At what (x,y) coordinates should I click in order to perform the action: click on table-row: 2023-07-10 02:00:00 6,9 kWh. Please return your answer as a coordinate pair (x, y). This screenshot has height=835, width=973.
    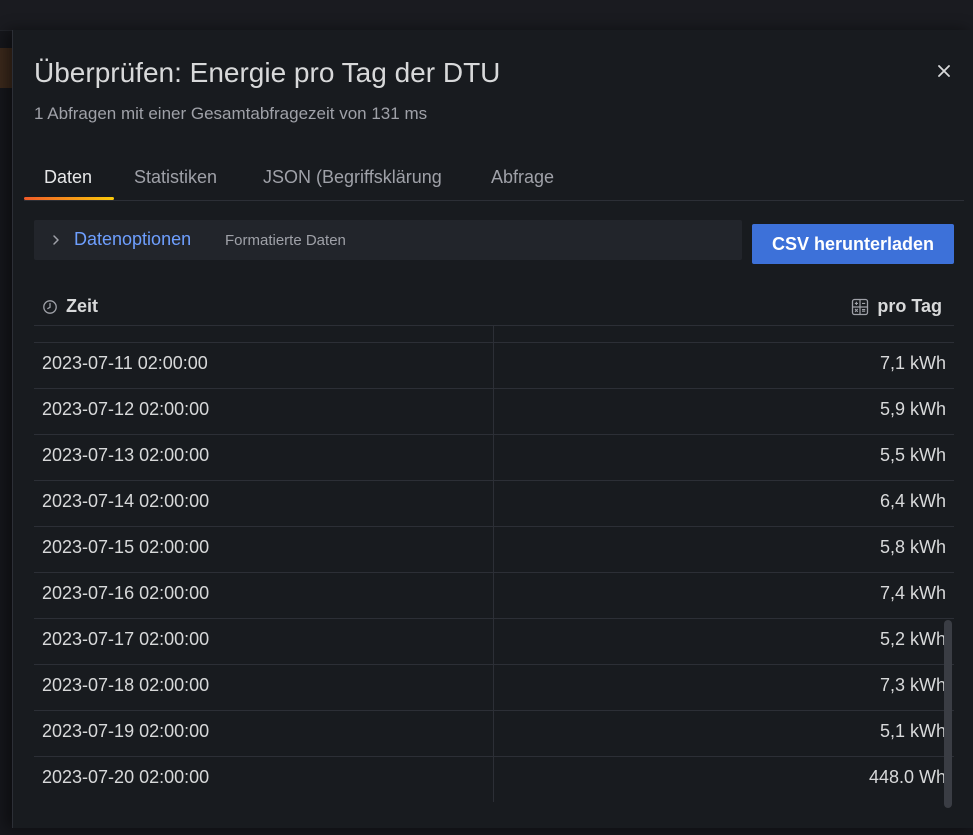
    Looking at the image, I should click on (494, 334).